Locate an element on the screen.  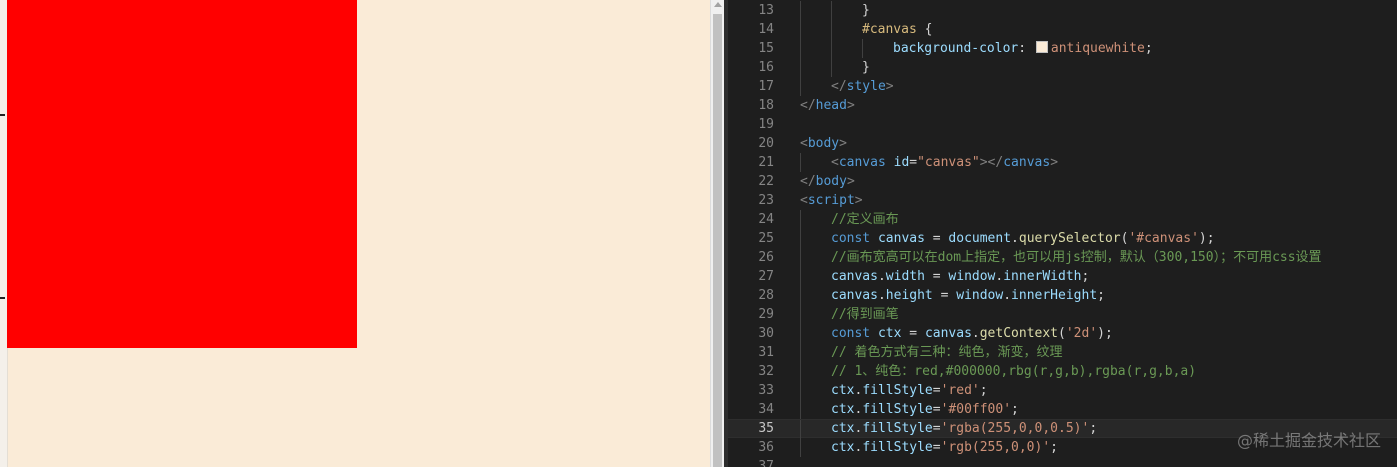
code-token: head is located at coordinates (831, 105).